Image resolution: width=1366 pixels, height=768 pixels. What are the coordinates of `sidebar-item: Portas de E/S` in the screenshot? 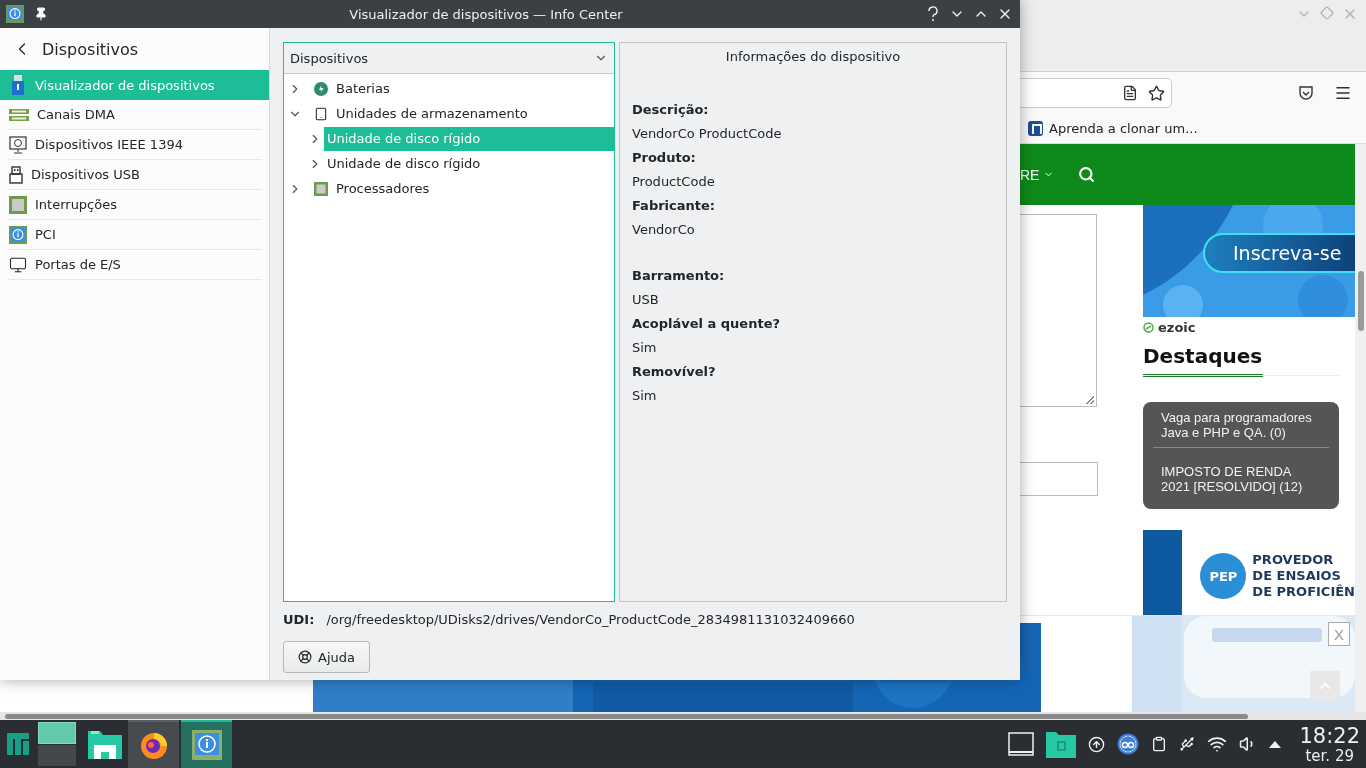 It's located at (135, 265).